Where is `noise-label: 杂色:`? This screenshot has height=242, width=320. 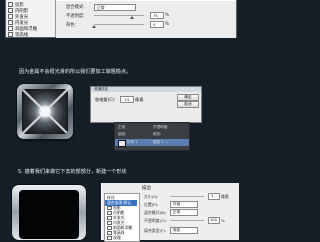
noise-label: 杂色: is located at coordinates (71, 25).